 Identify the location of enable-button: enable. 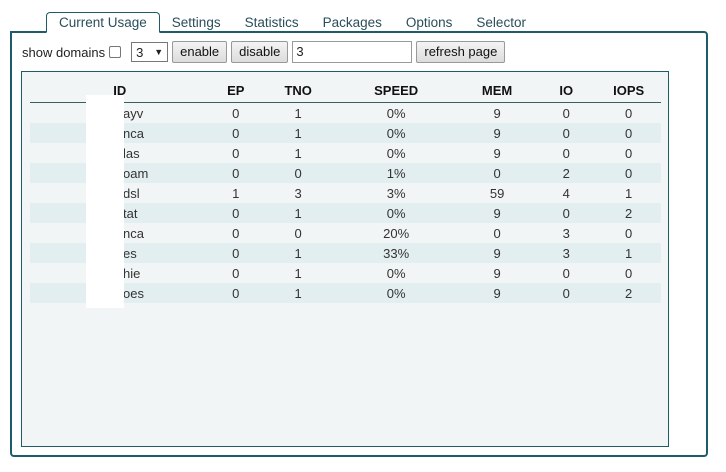
(200, 52).